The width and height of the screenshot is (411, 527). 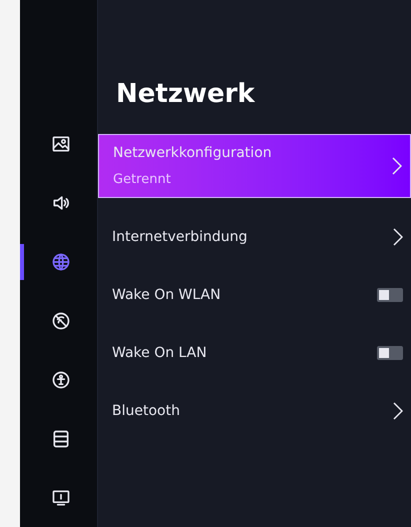 I want to click on item-status: Getrennt, so click(x=142, y=179).